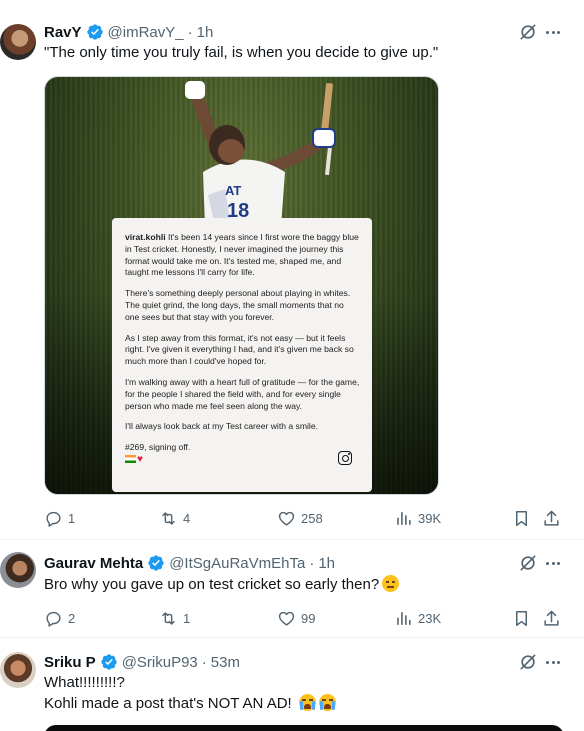 The width and height of the screenshot is (584, 731). Describe the element at coordinates (84, 682) in the screenshot. I see `tweet-text-line: What!!!!!!!!!?` at that location.